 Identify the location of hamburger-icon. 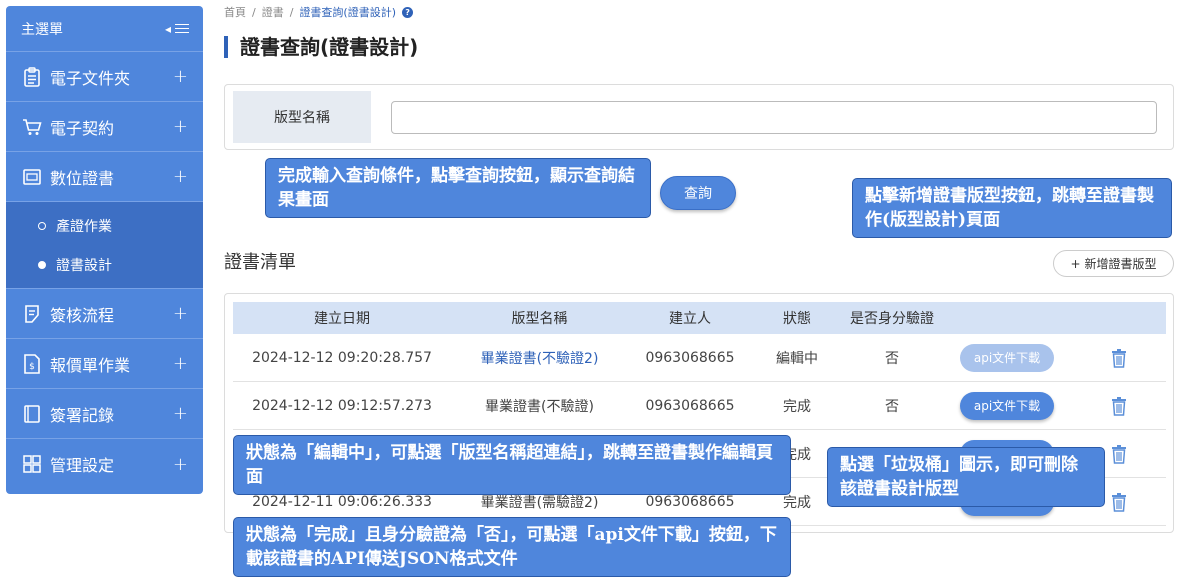
(182, 28).